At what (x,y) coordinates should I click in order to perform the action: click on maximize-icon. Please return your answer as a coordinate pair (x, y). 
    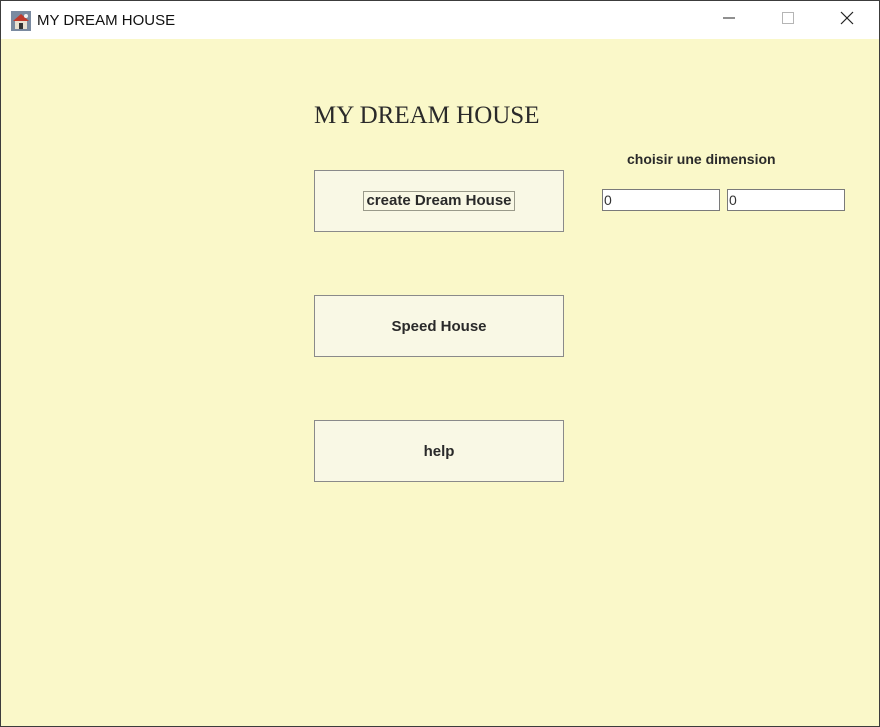
    Looking at the image, I should click on (788, 20).